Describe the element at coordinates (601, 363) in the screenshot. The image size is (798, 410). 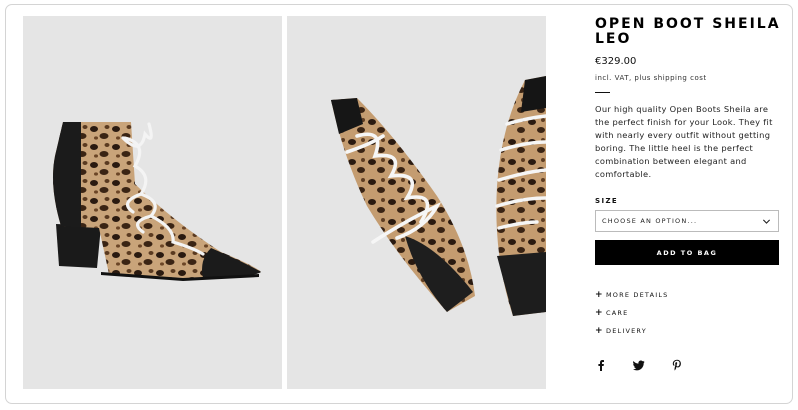
I see `facebook-icon` at that location.